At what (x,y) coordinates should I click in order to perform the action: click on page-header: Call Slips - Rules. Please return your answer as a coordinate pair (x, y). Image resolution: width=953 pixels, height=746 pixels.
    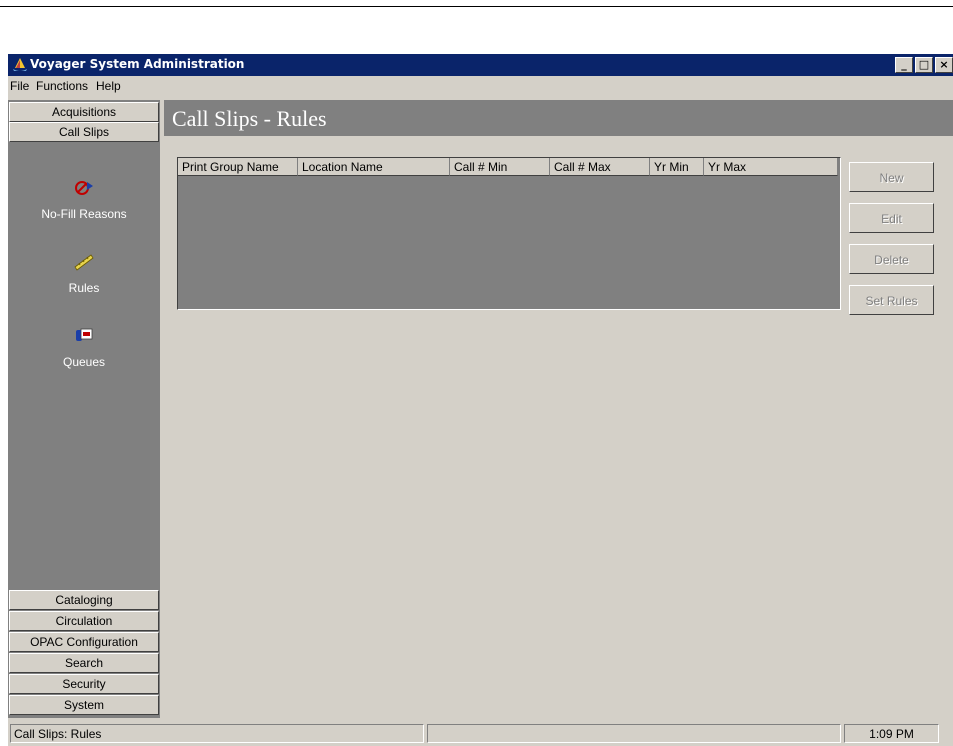
    Looking at the image, I should click on (558, 118).